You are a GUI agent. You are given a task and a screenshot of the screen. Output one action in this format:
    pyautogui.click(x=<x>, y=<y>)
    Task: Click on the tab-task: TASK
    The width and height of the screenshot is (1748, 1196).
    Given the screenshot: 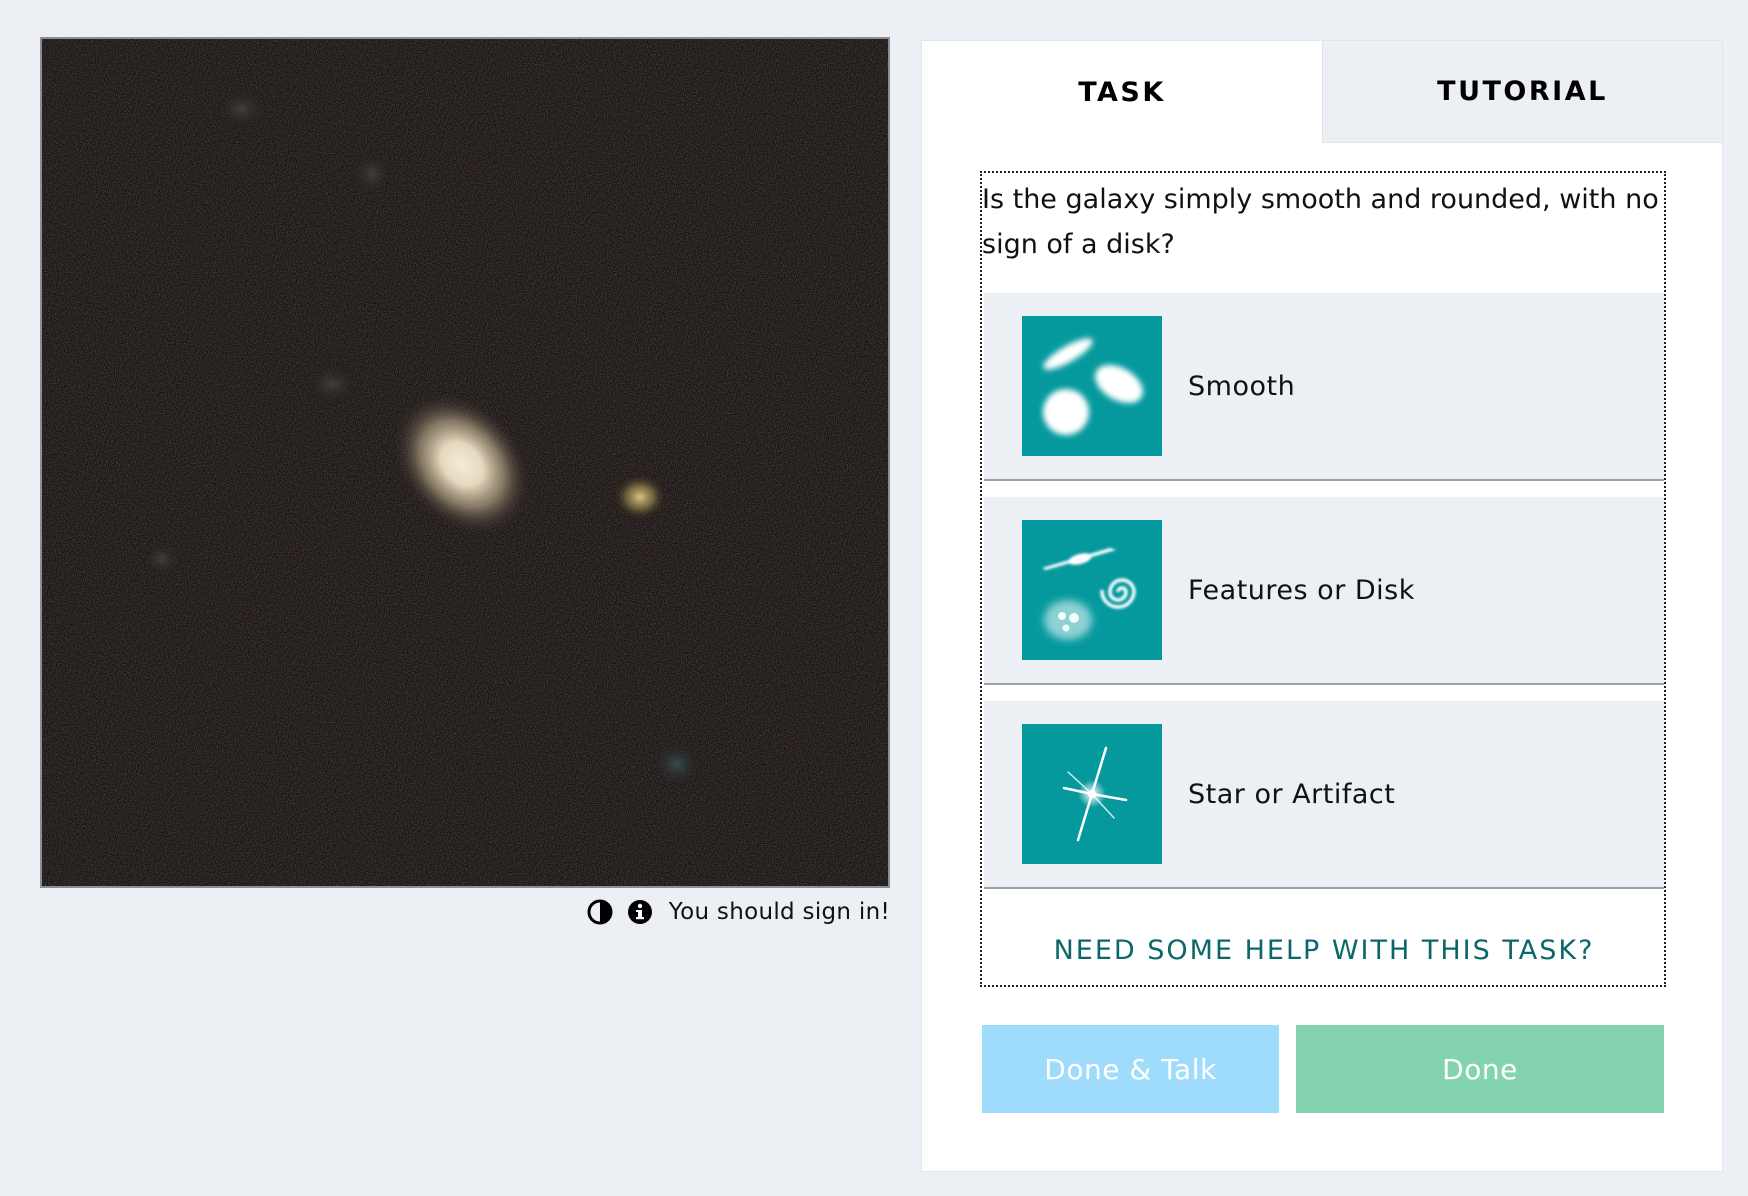 What is the action you would take?
    pyautogui.click(x=1122, y=92)
    